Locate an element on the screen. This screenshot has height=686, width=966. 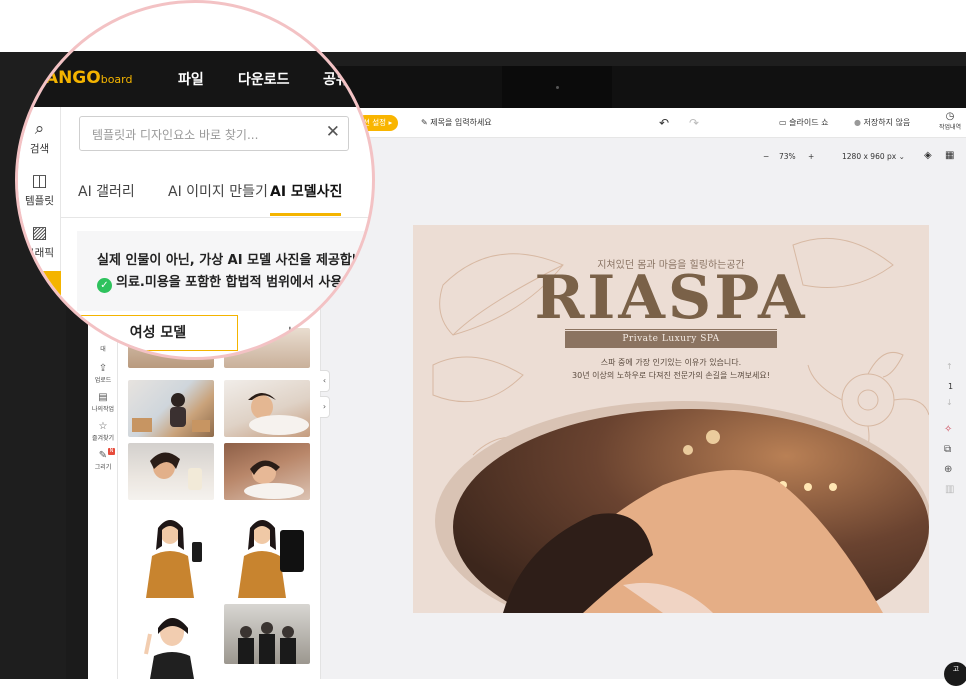
search-input: 템플릿과 디자인요소 바로 찾기... ✕ is located at coordinates (214, 133).